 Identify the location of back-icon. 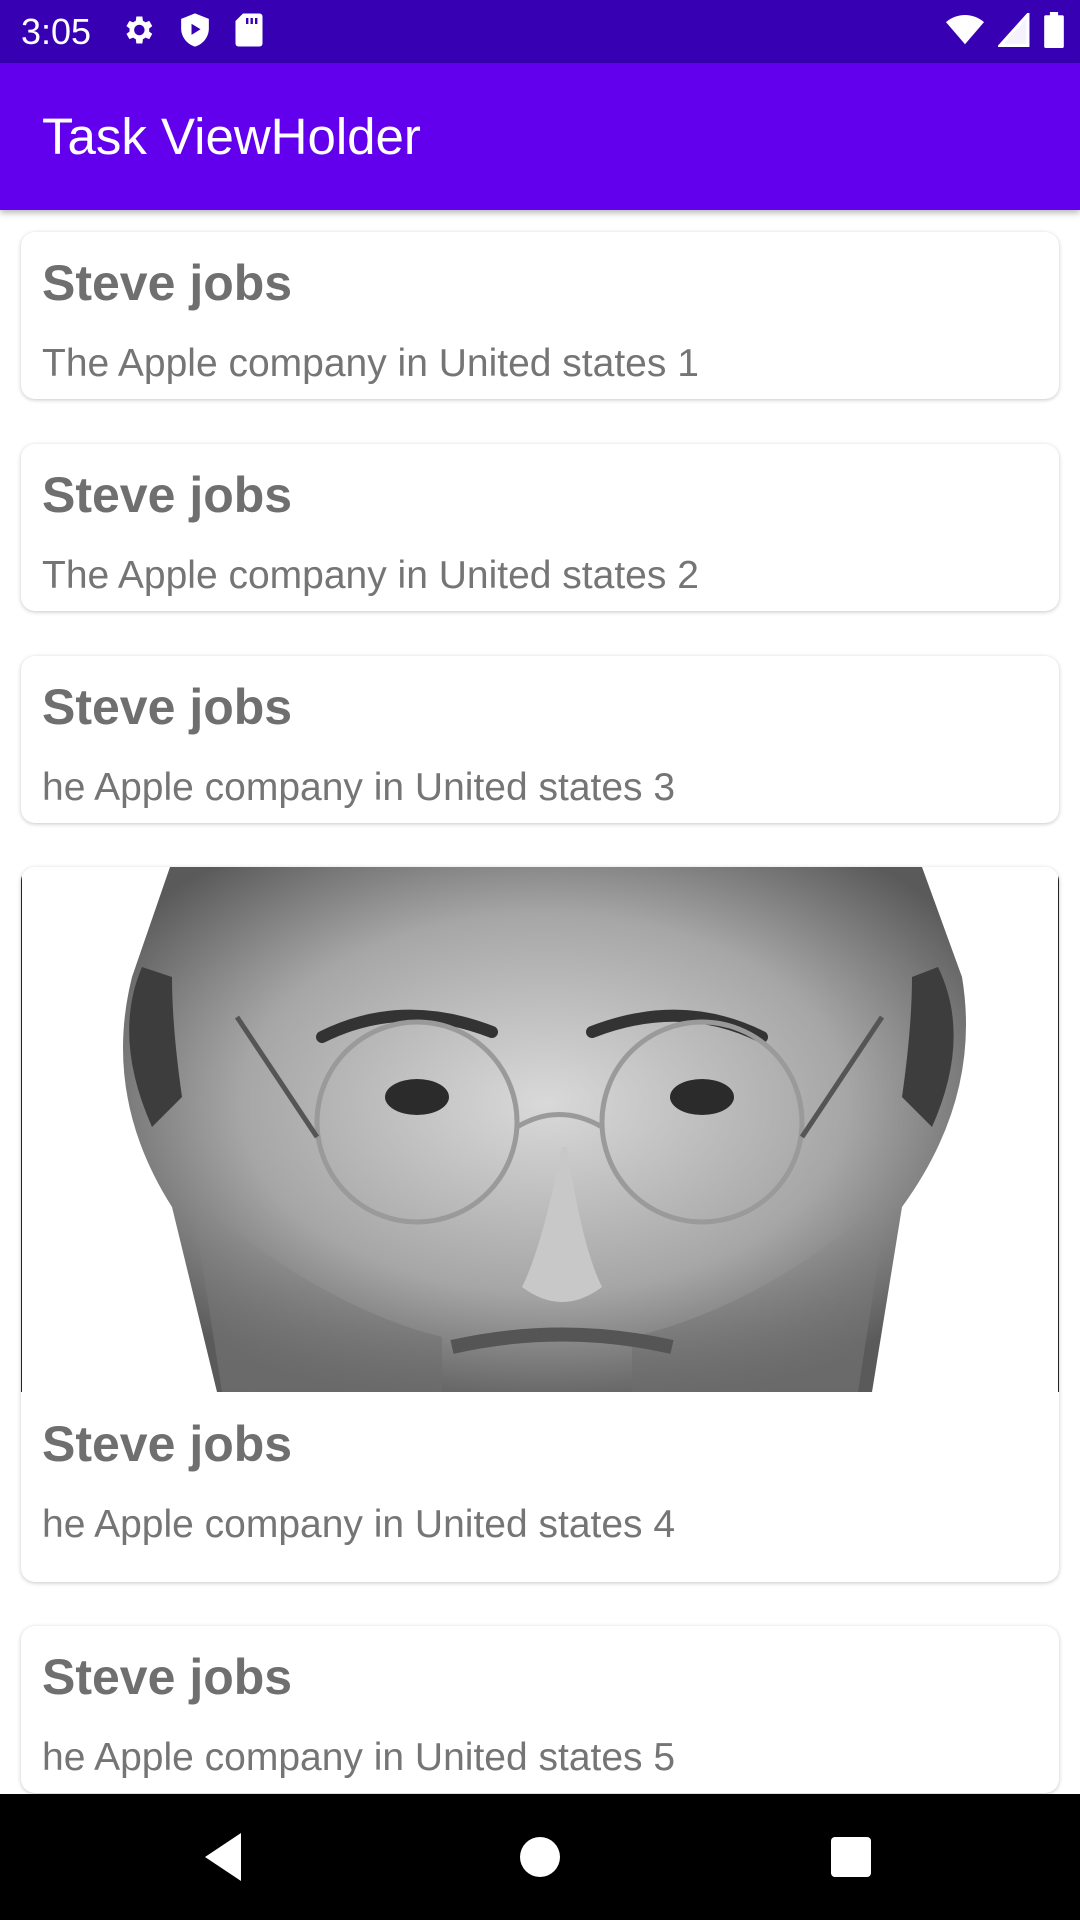
(223, 1857).